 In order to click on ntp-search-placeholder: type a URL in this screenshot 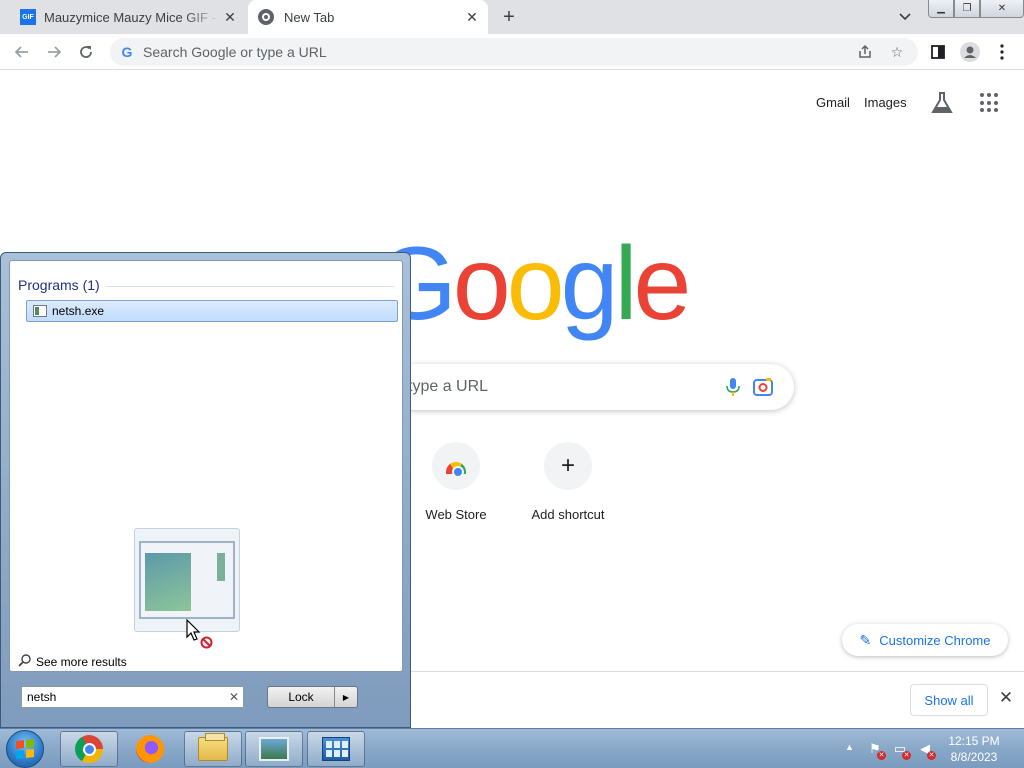, I will do `click(448, 386)`.